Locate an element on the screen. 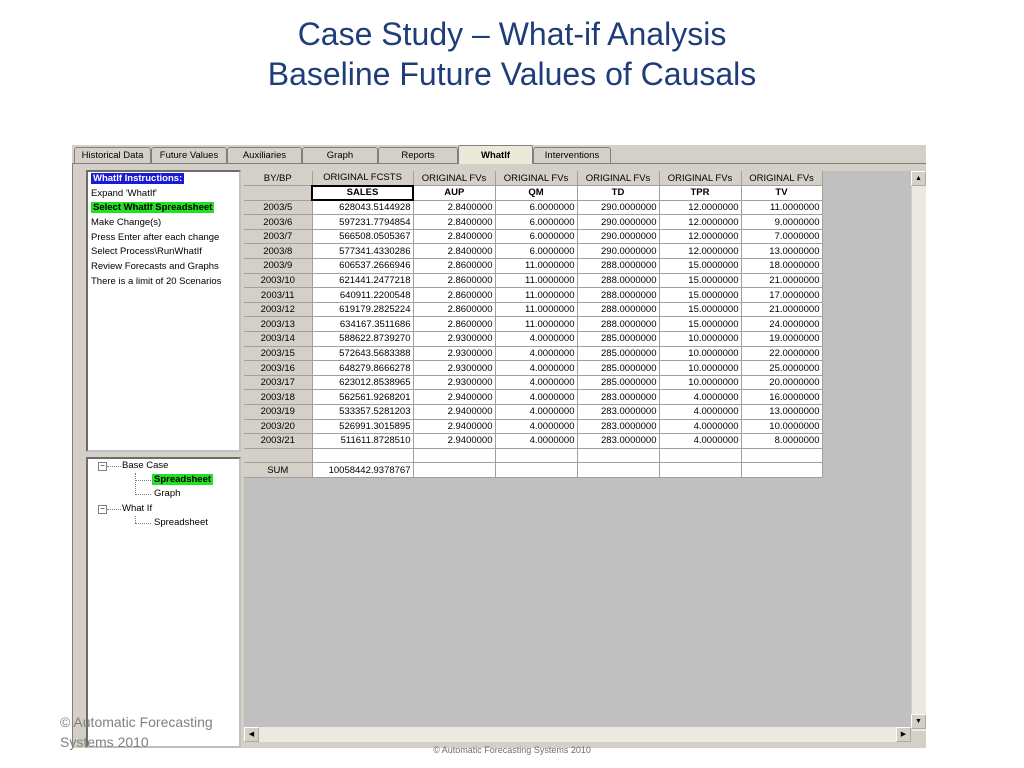 This screenshot has height=768, width=1024. data-cell: 20.0000000 is located at coordinates (782, 383).